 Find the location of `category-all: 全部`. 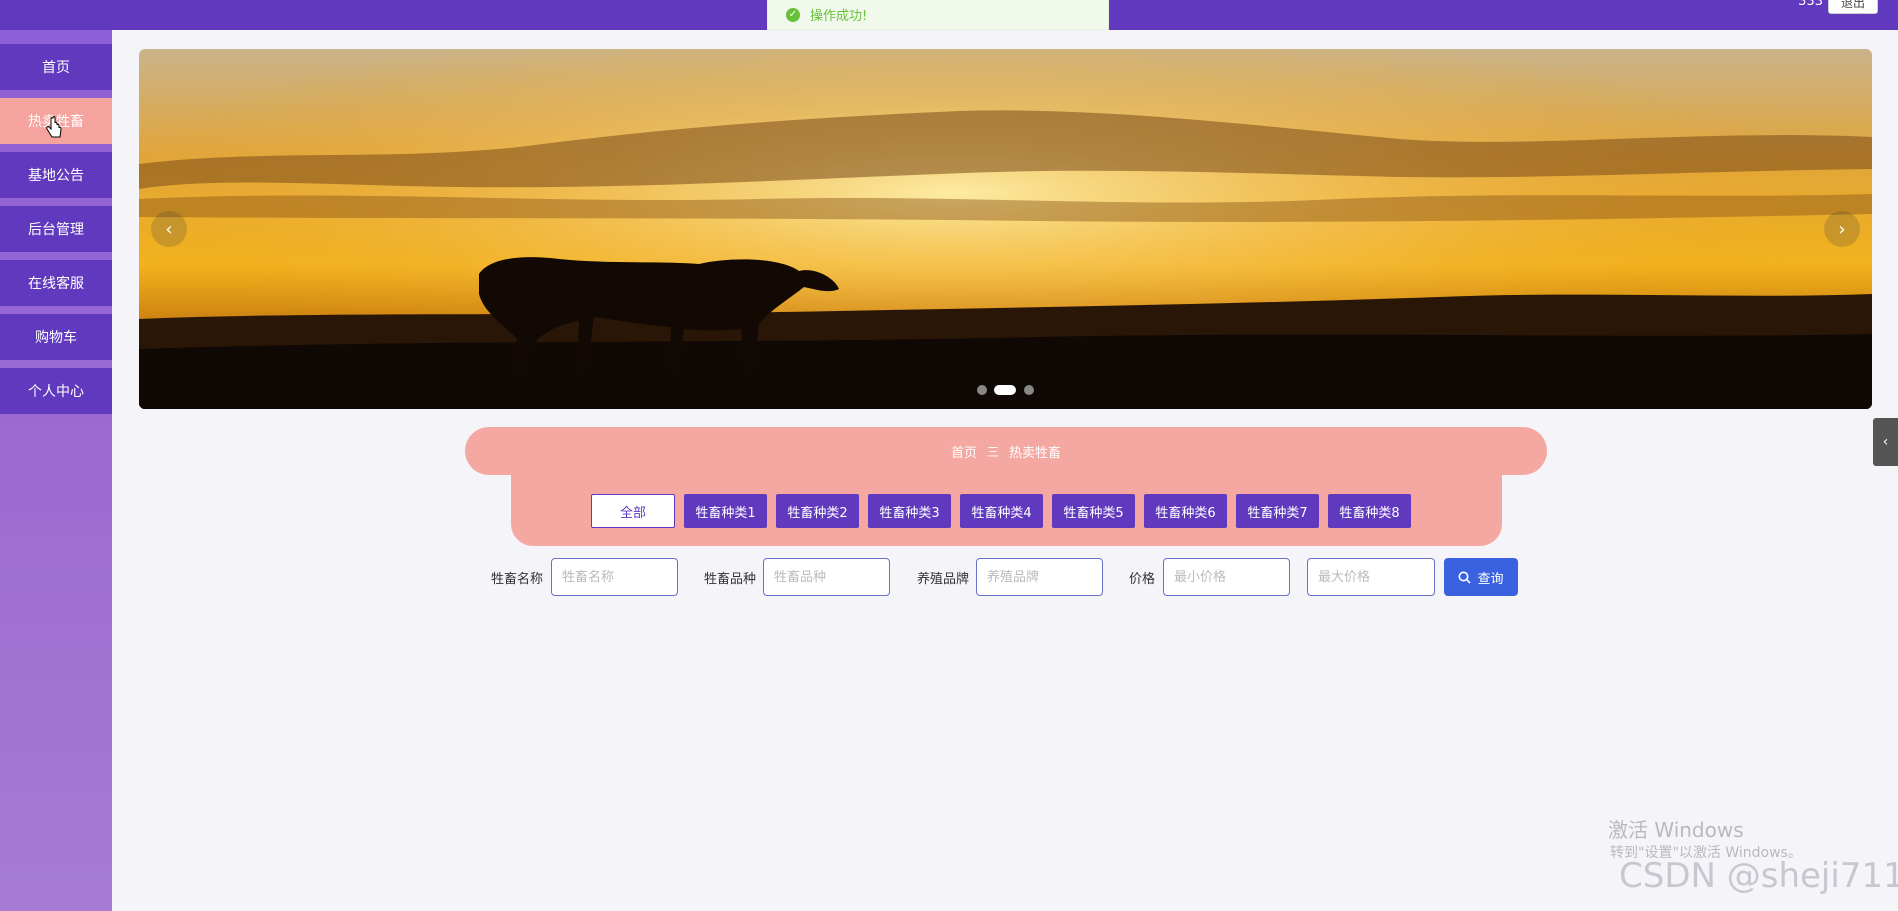

category-all: 全部 is located at coordinates (633, 511).